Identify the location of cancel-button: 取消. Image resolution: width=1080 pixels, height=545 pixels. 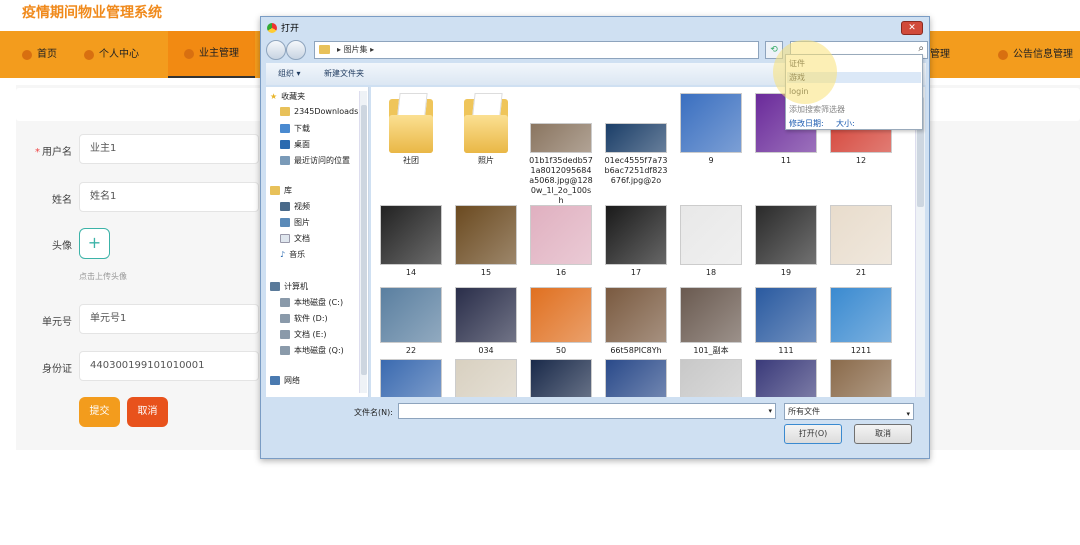
(147, 412).